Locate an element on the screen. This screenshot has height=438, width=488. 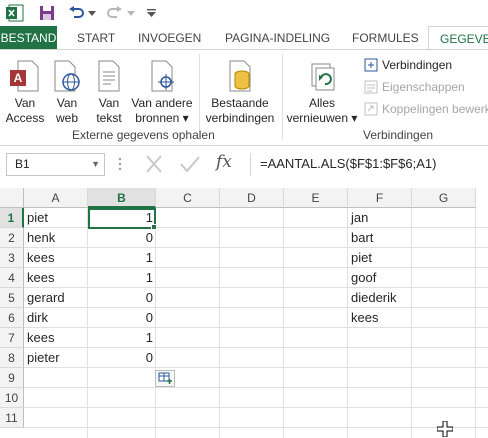
quick-access-toolbar is located at coordinates (244, 13).